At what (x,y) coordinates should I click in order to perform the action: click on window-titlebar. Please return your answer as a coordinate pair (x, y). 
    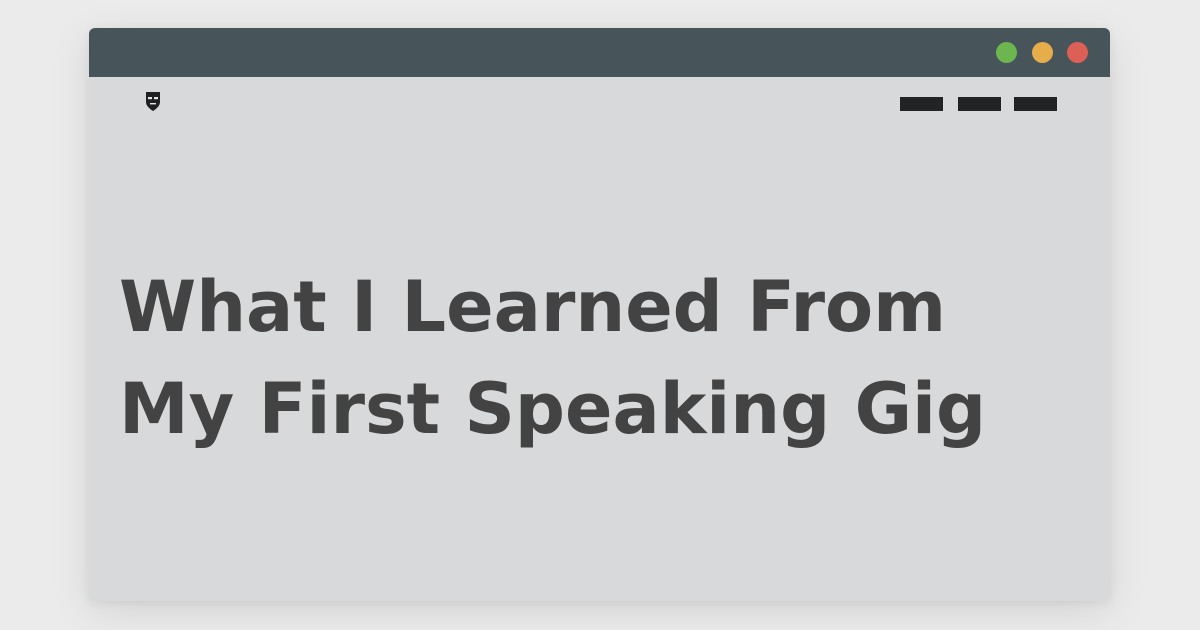
    Looking at the image, I should click on (599, 52).